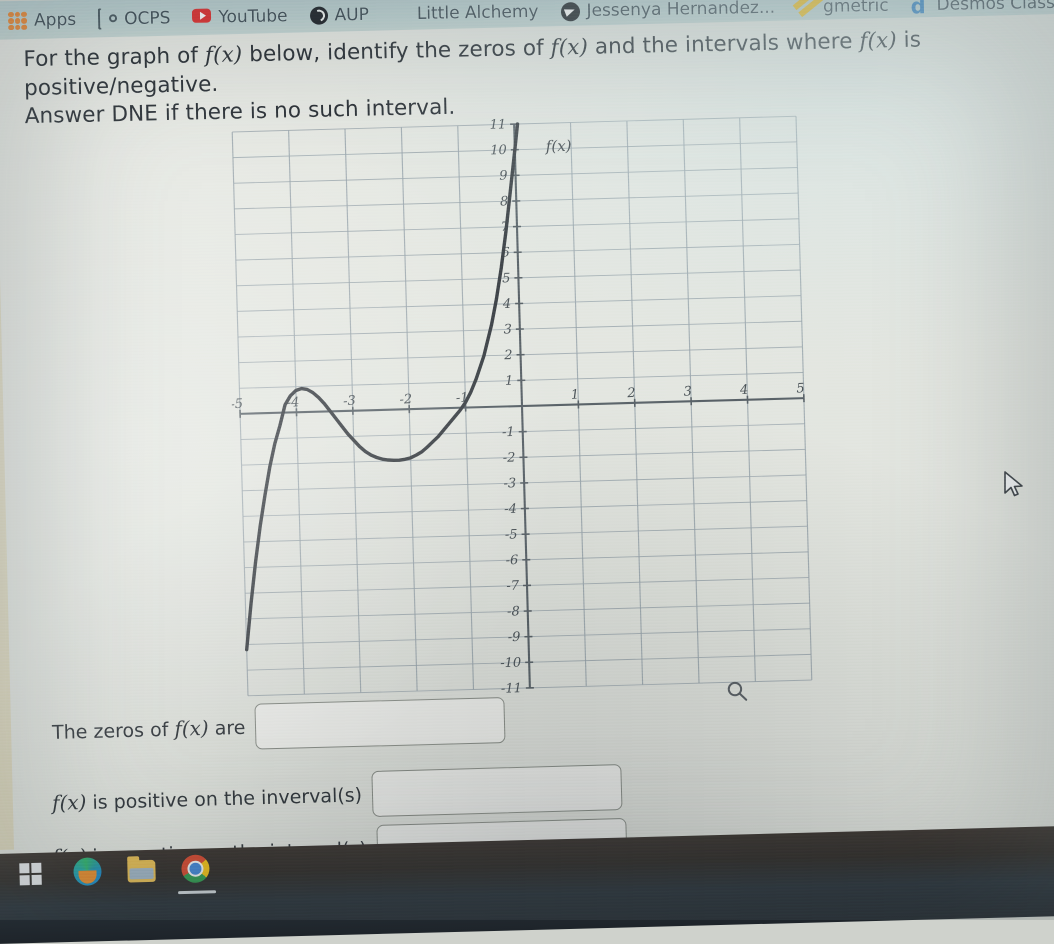  Describe the element at coordinates (496, 790) in the screenshot. I see `positive-intervals-input` at that location.